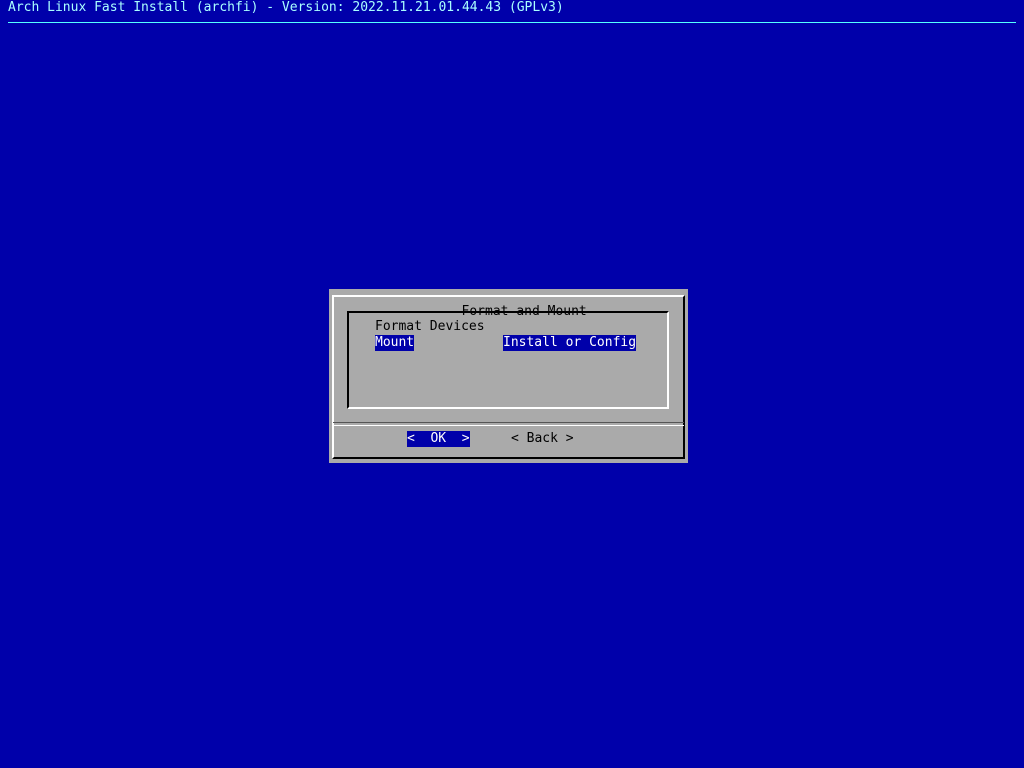 The image size is (1024, 768). I want to click on menu-item-mount: Mount Install or Config, so click(506, 343).